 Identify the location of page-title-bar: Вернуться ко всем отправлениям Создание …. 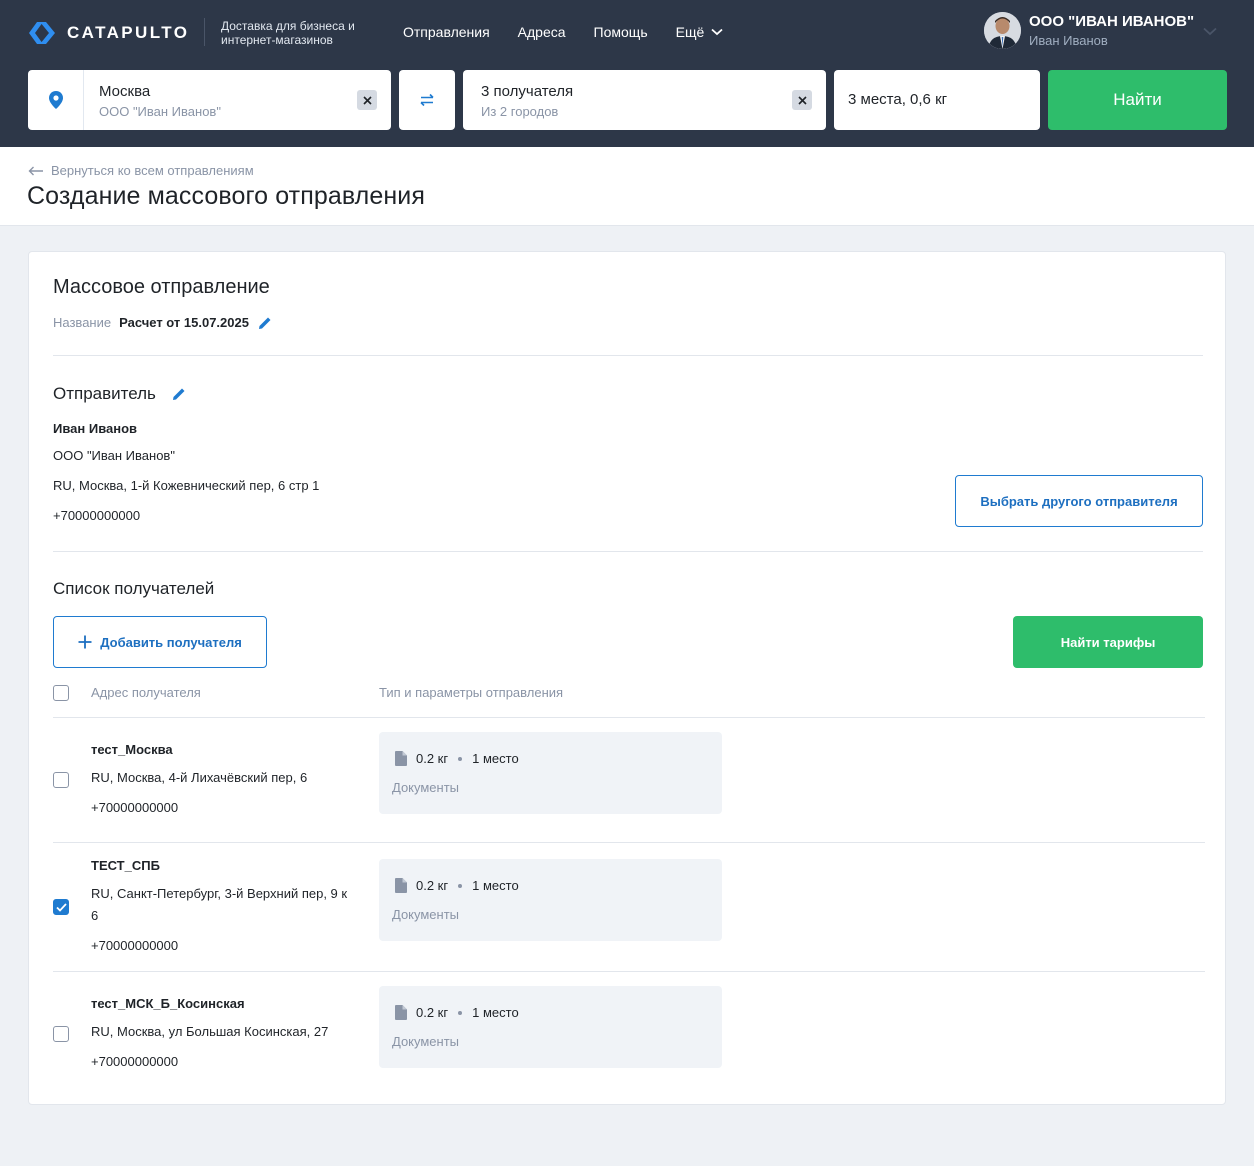
(627, 186).